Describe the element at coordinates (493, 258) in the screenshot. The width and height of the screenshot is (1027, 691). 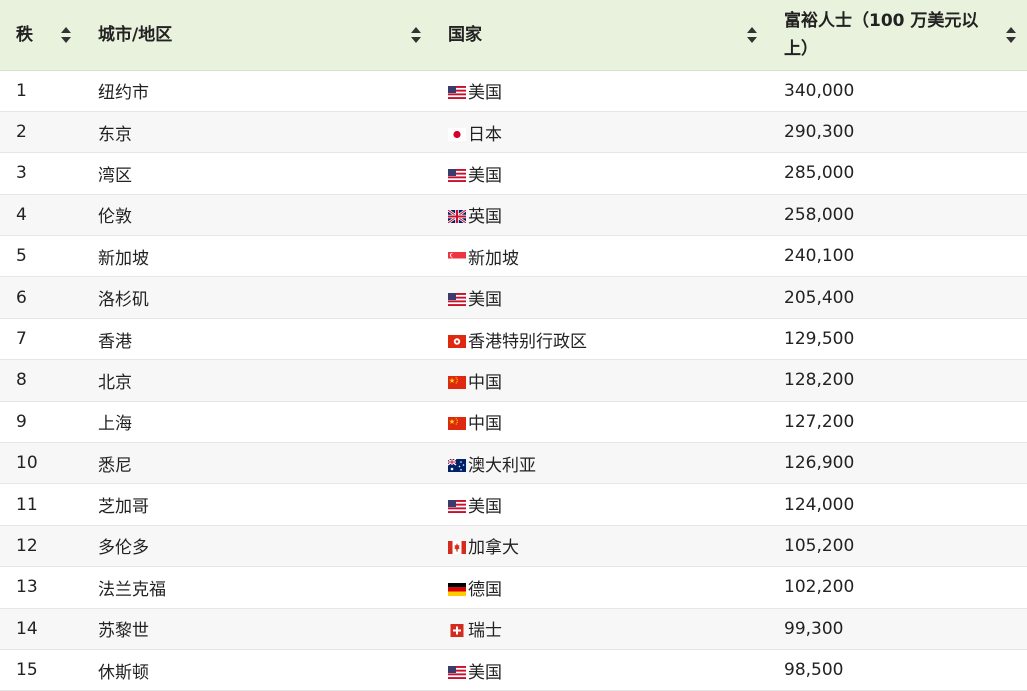
I see `country-name: 新加坡` at that location.